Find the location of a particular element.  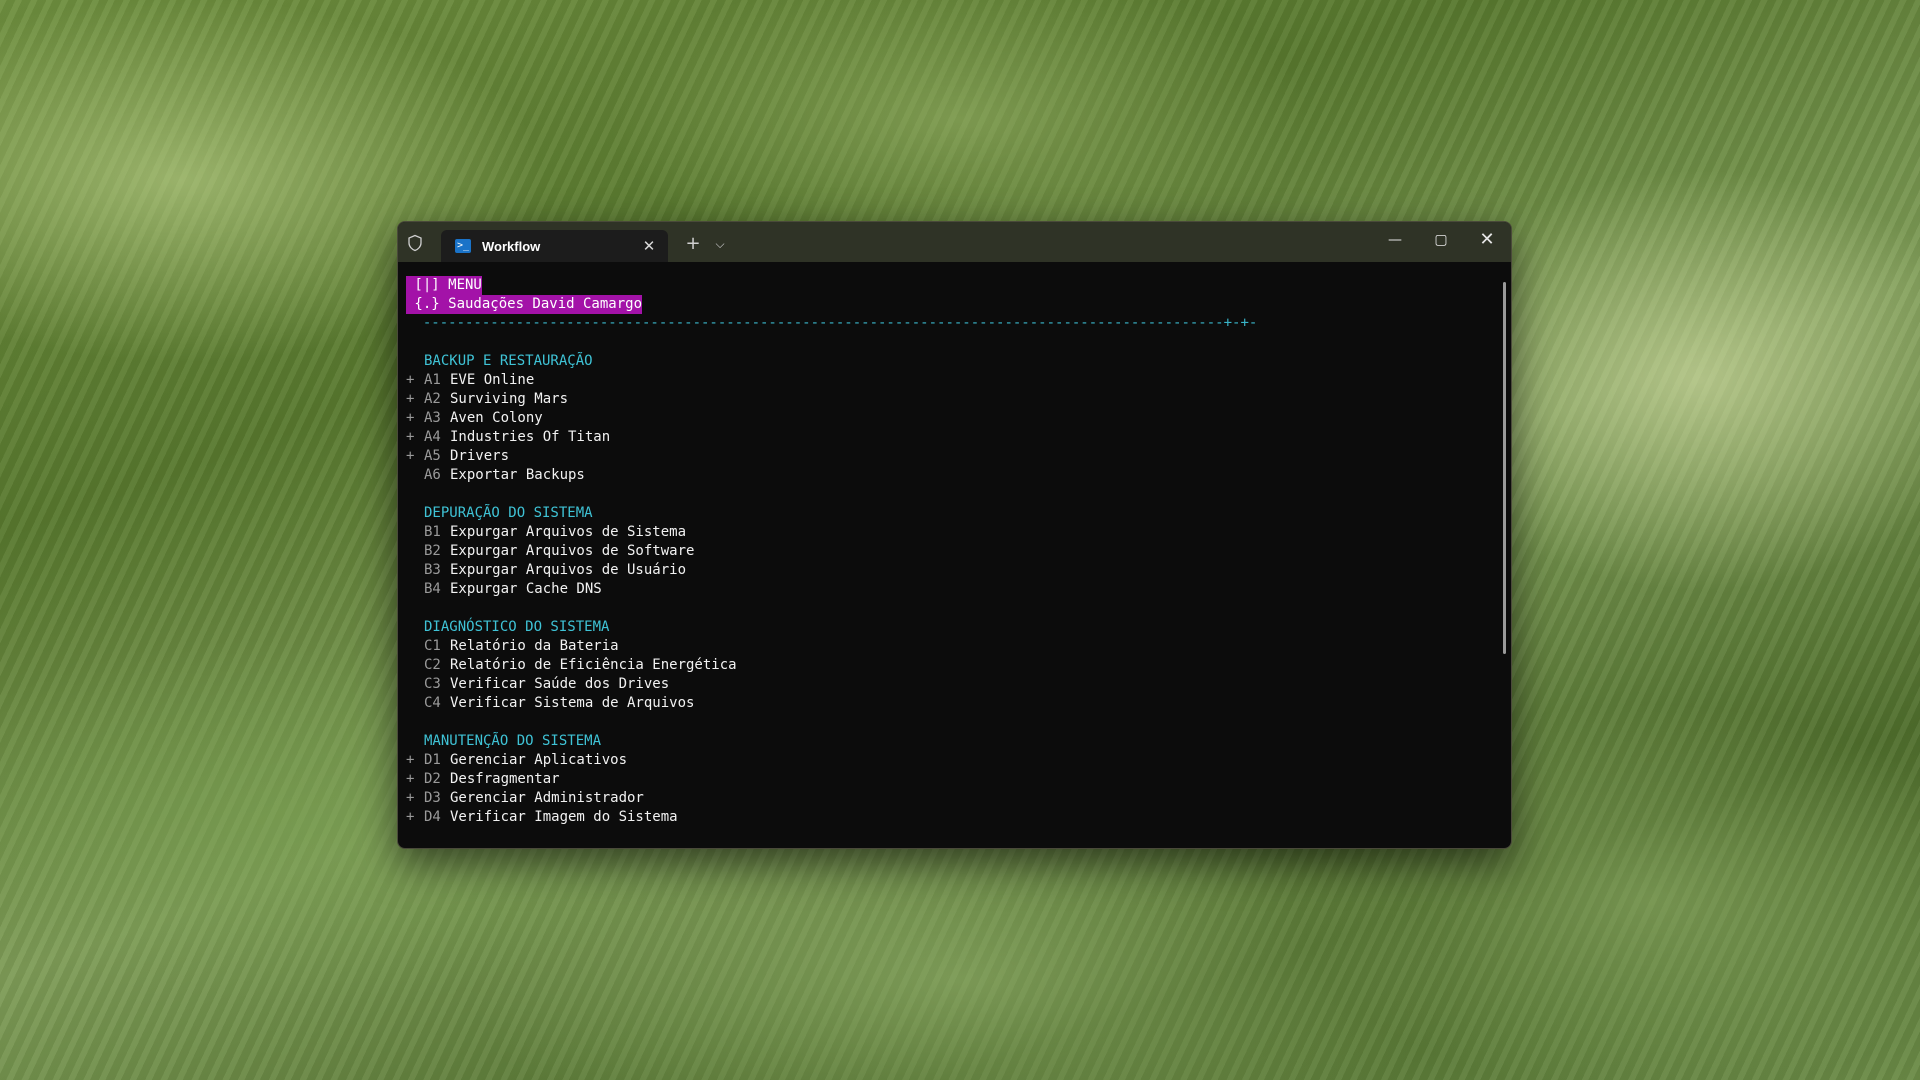

menu-item: + A4 Industries Of Titan is located at coordinates (508, 437).